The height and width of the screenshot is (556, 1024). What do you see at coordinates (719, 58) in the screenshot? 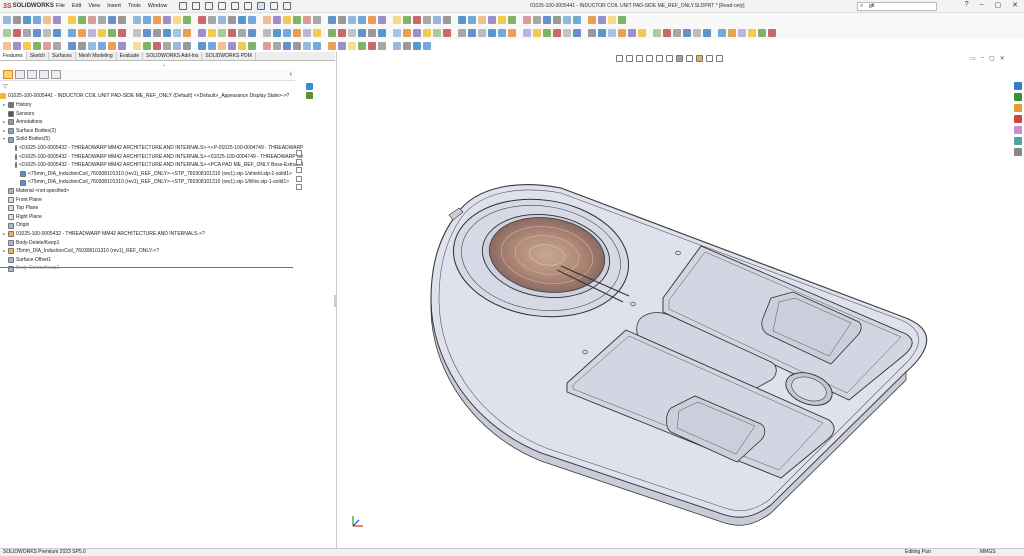
I see `view-settings-icon` at bounding box center [719, 58].